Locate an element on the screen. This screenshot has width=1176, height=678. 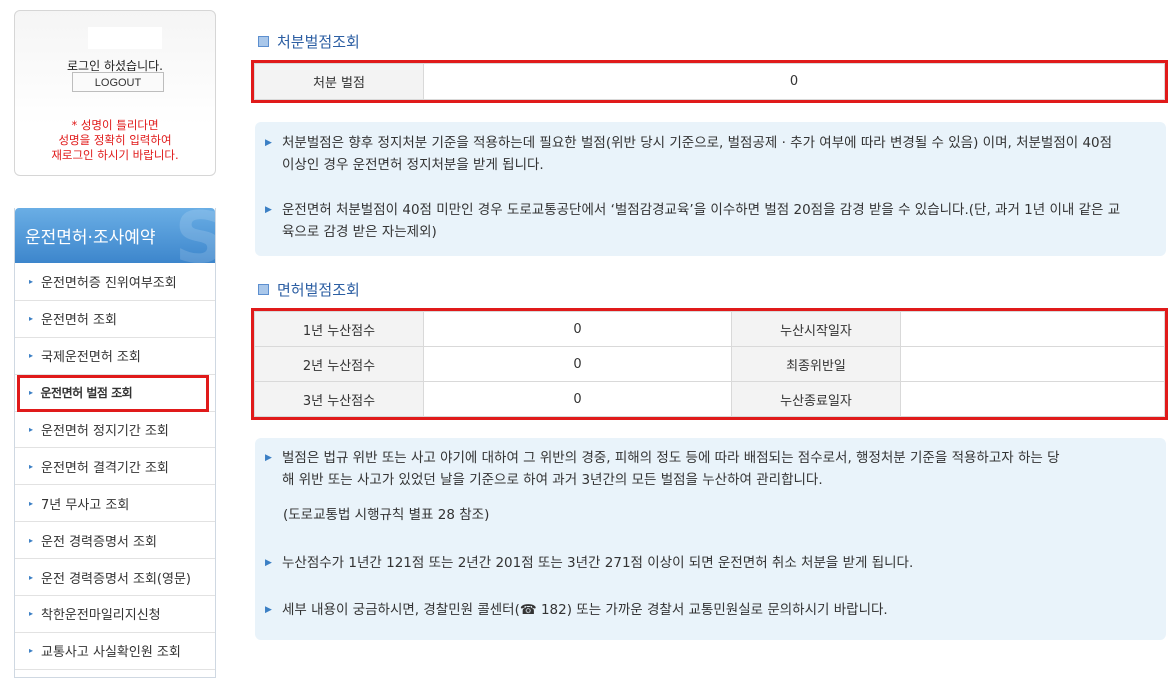
accumulated-points-label: 3년 누산점수 is located at coordinates (339, 399).